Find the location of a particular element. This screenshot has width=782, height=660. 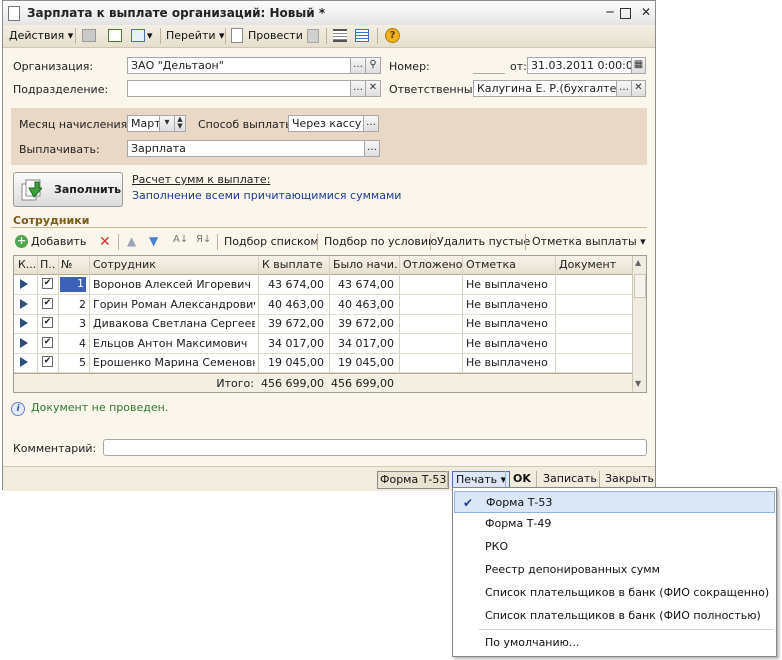

comment-field is located at coordinates (375, 447).